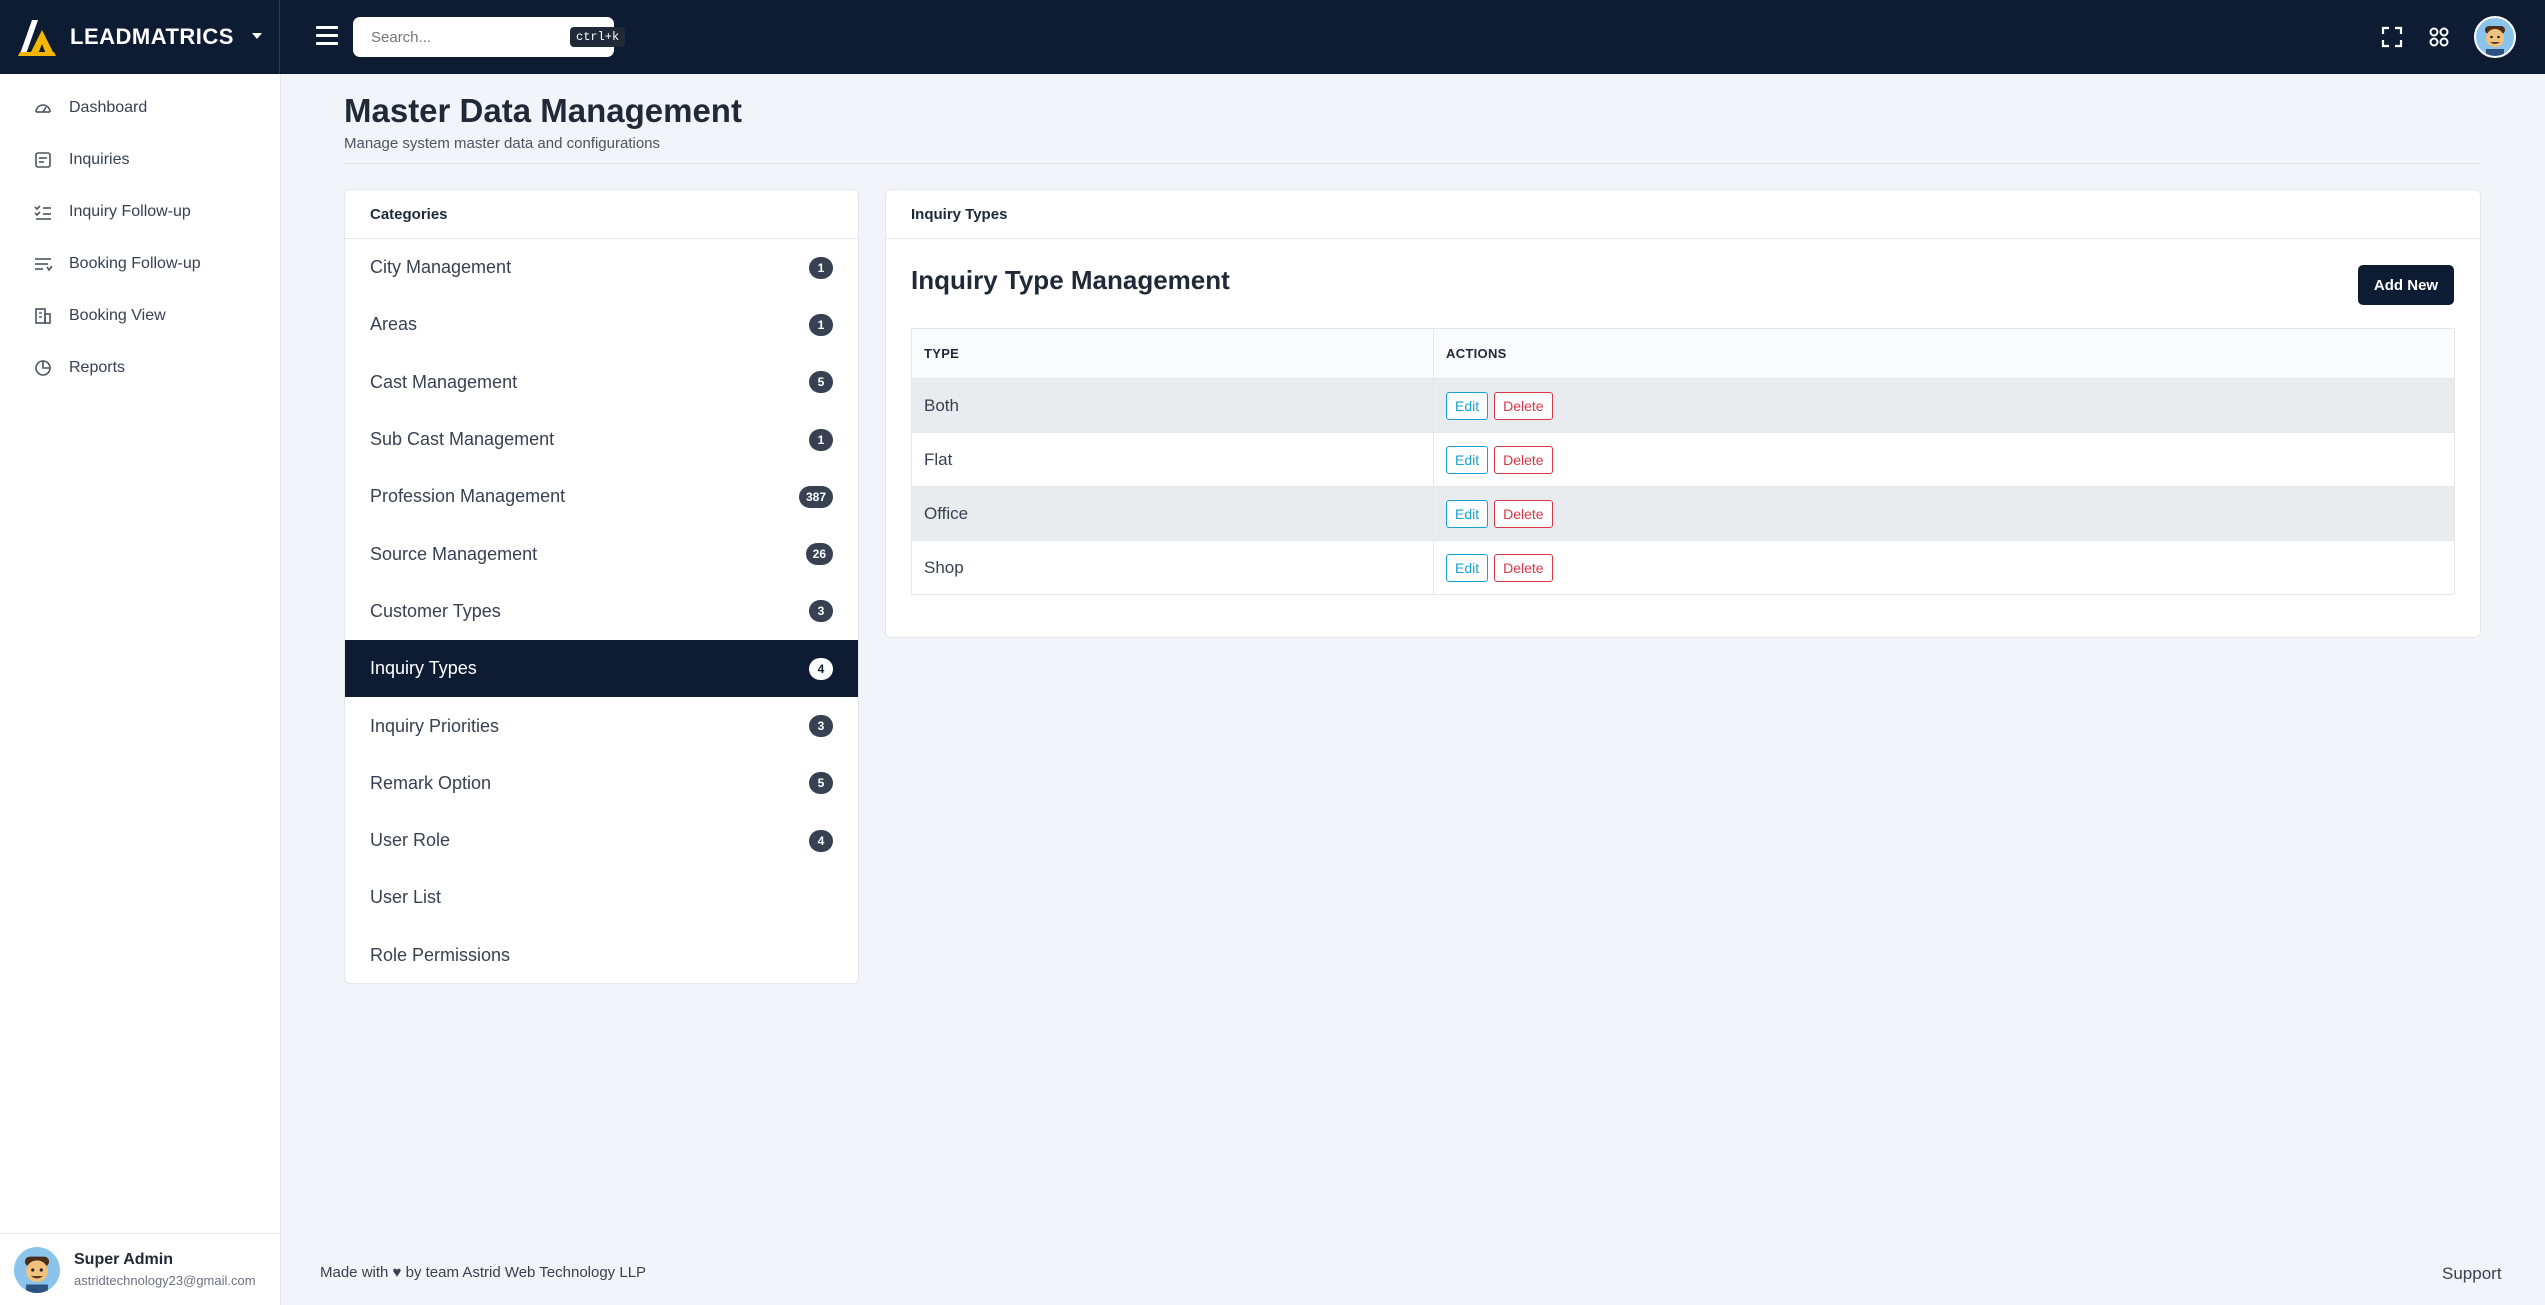 The width and height of the screenshot is (2545, 1305). Describe the element at coordinates (257, 36) in the screenshot. I see `brand-dropdown-caret-icon` at that location.